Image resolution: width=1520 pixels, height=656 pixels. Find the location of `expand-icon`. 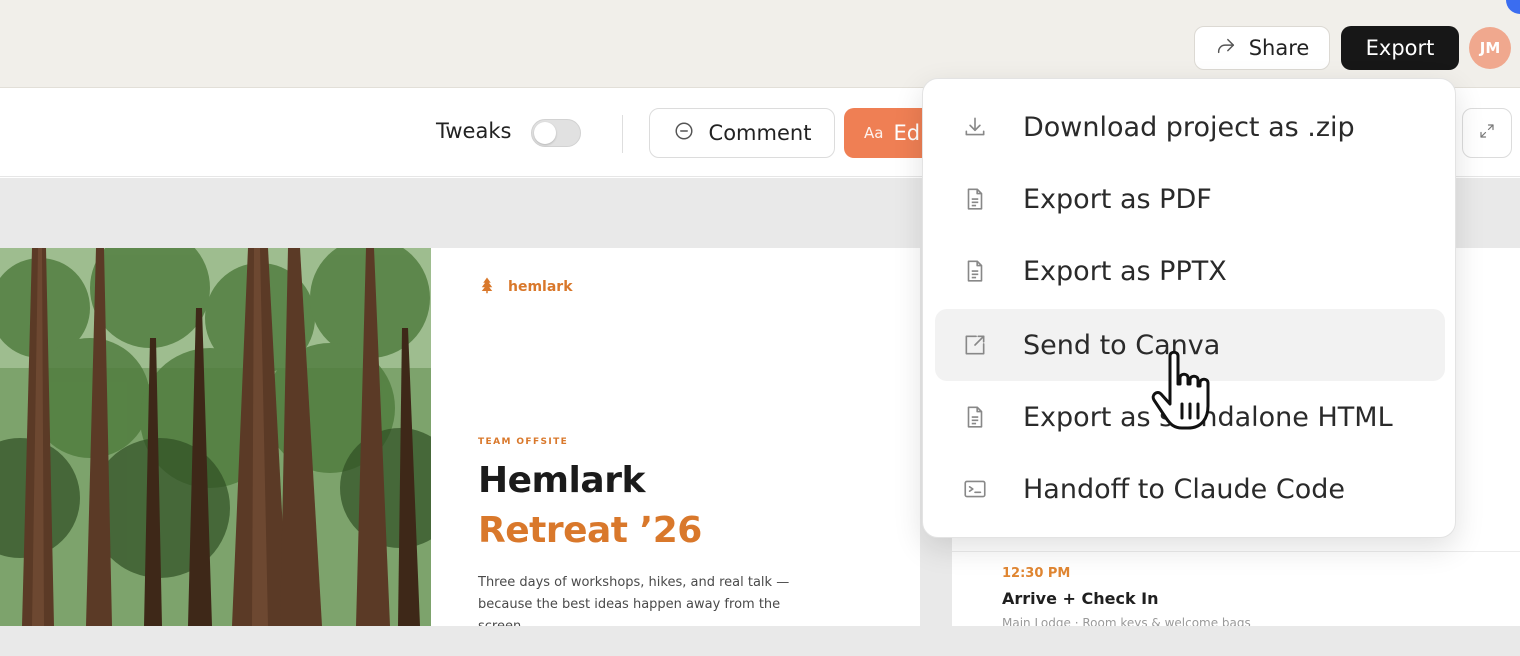

expand-icon is located at coordinates (1487, 133).